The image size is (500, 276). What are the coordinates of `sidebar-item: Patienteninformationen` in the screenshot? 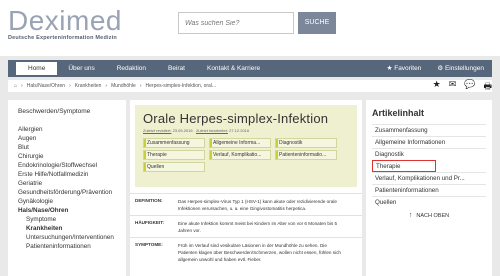 It's located at (69, 246).